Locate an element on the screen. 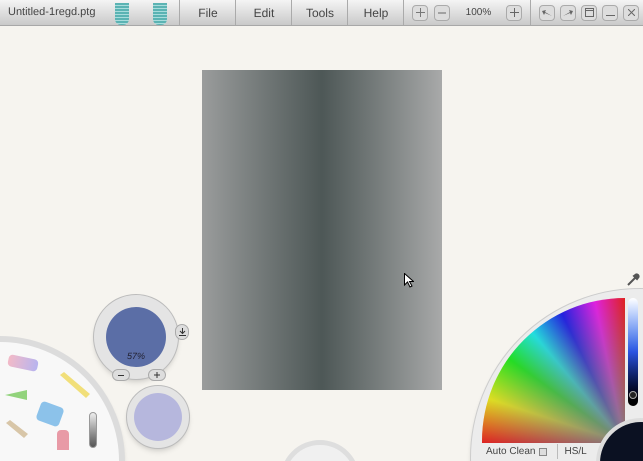  color-mode-toggle: HS/L is located at coordinates (572, 451).